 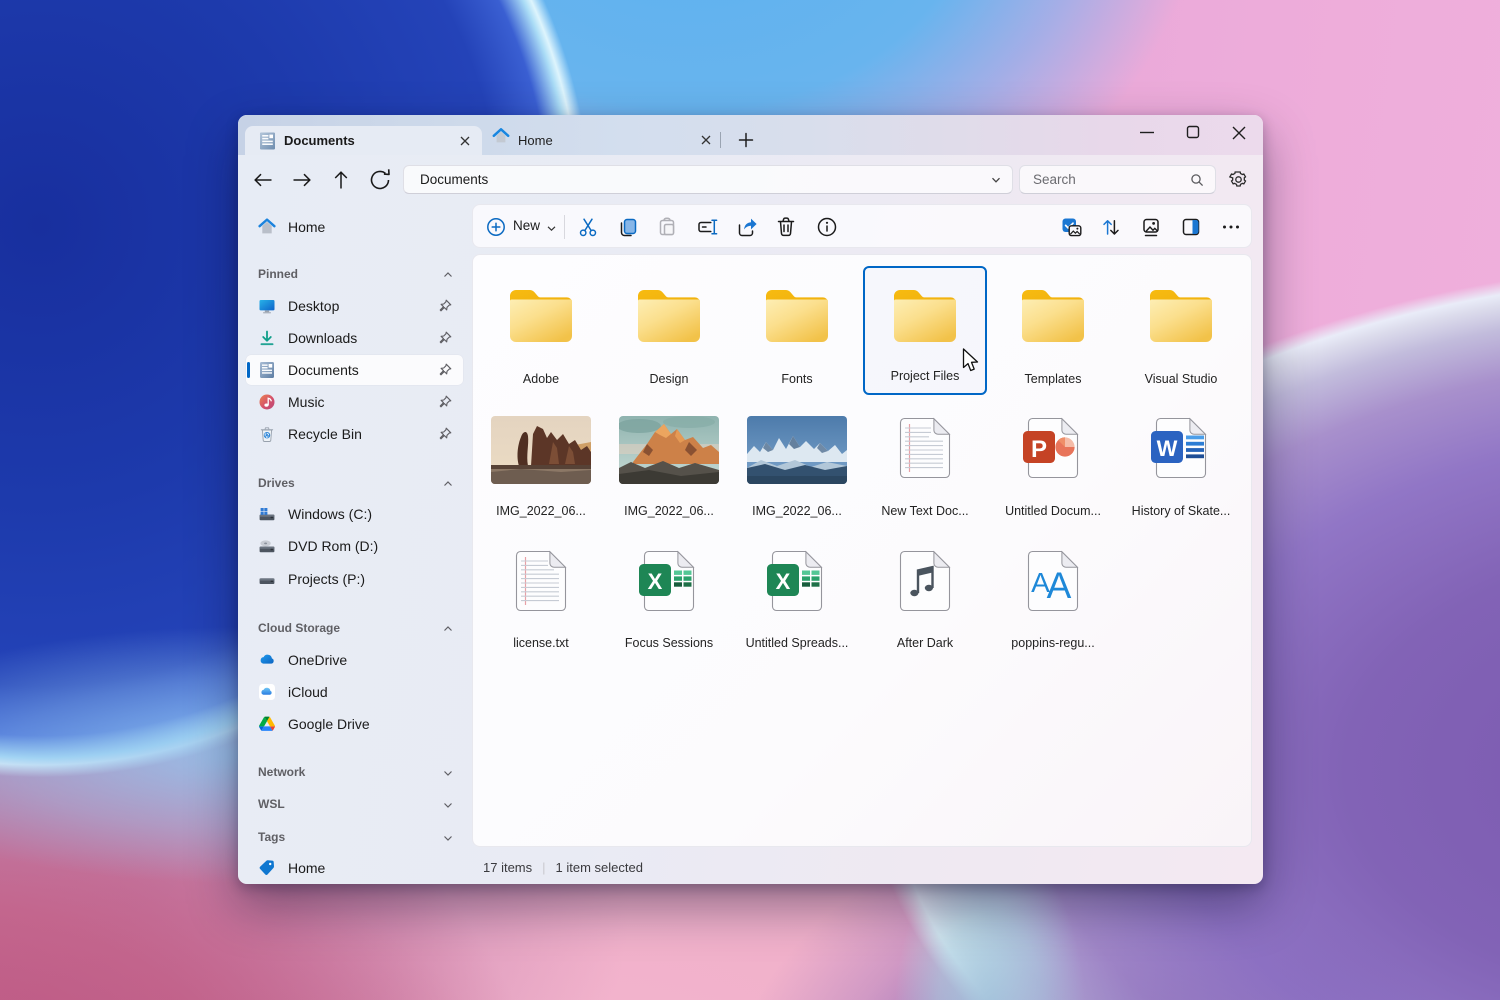 What do you see at coordinates (1039, 449) in the screenshot?
I see `svg-text: P` at bounding box center [1039, 449].